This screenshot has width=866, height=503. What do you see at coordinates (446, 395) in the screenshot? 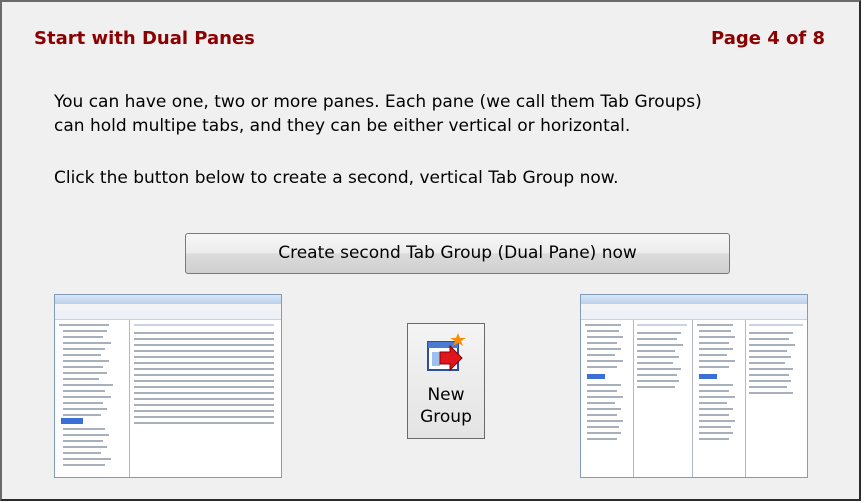
I see `new-group-label-line1: New` at bounding box center [446, 395].